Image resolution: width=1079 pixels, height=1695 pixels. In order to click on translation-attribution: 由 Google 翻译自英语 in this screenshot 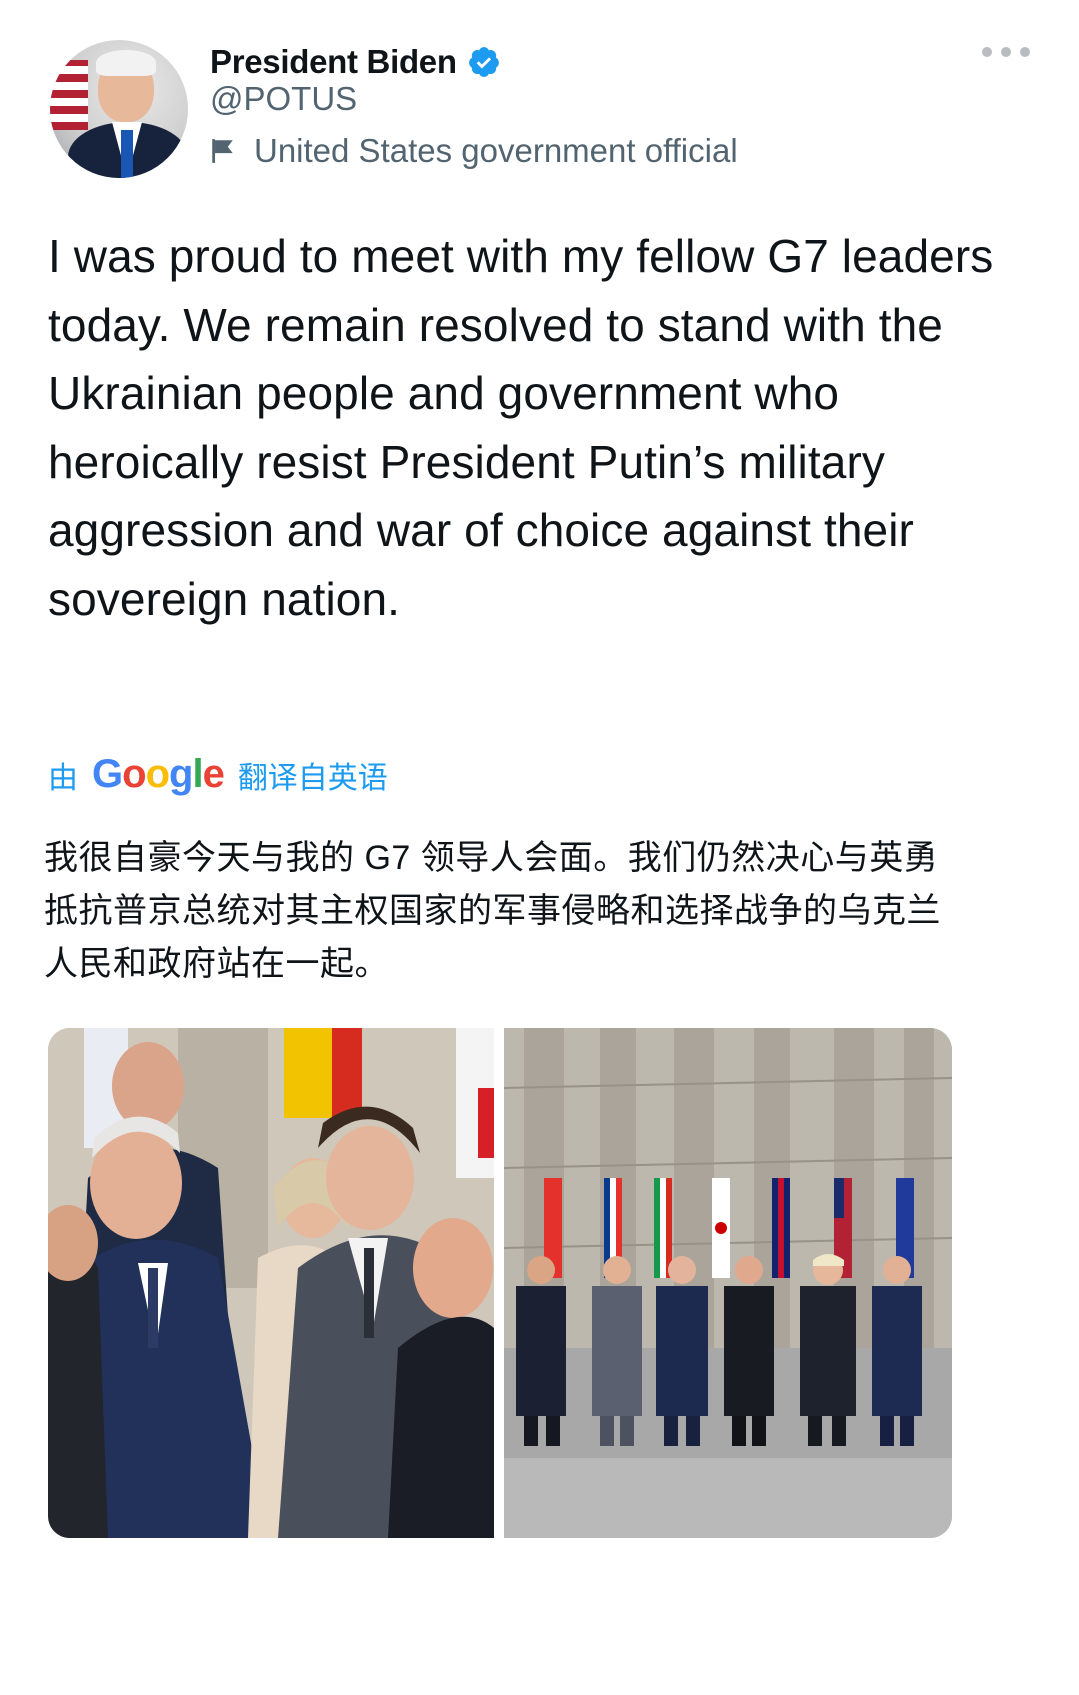, I will do `click(218, 774)`.